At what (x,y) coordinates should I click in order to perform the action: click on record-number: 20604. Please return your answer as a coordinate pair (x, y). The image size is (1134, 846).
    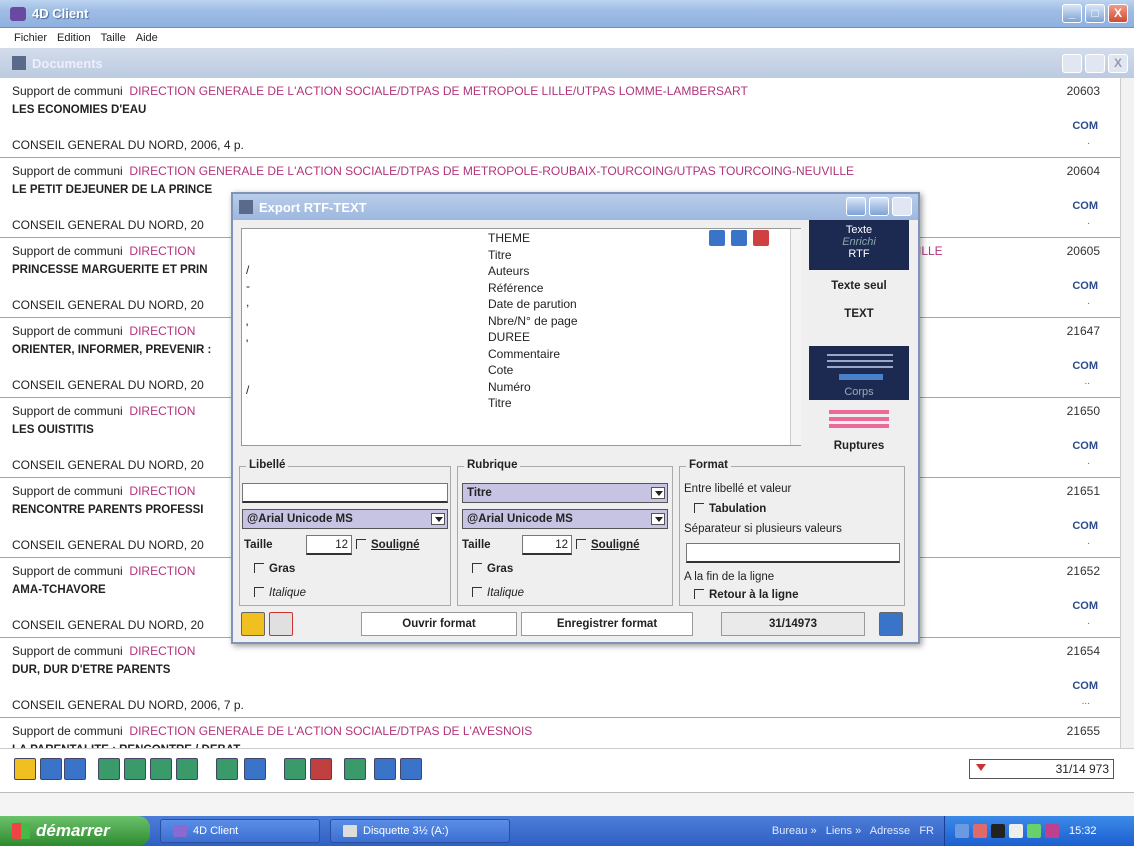
    Looking at the image, I should click on (1083, 171).